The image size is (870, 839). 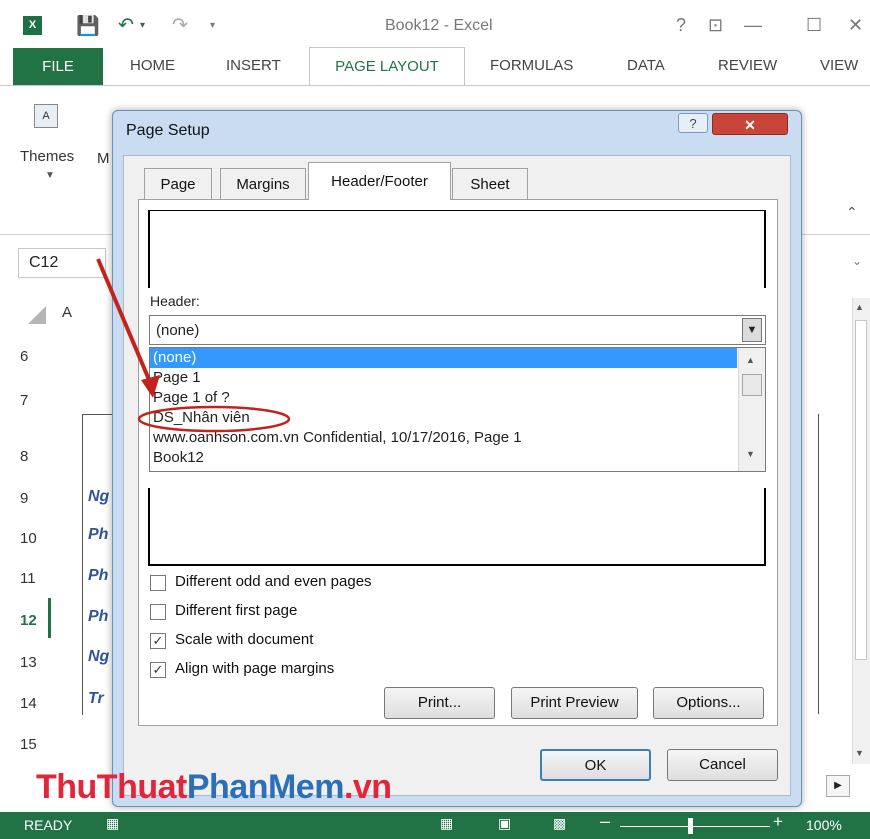 I want to click on tab-margins: Margins, so click(x=263, y=183).